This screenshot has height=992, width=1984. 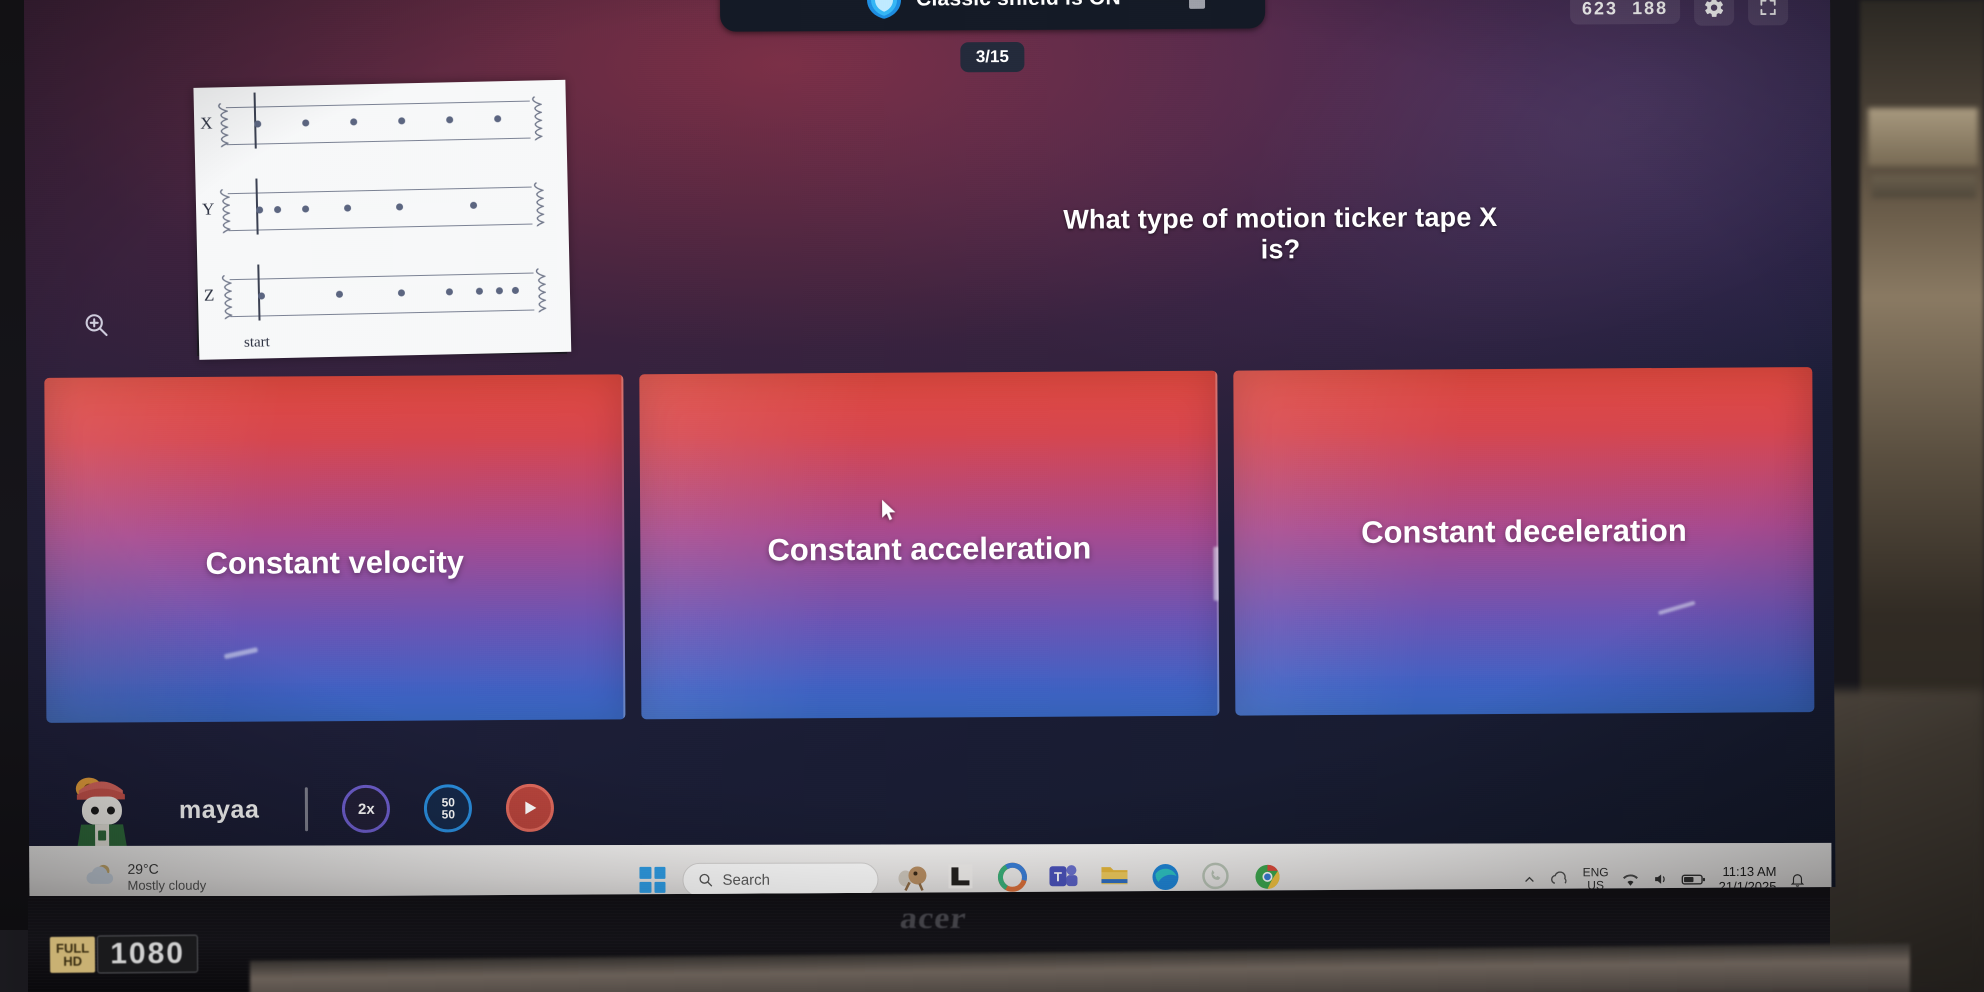 What do you see at coordinates (1197, 4) in the screenshot?
I see `question-media-icon` at bounding box center [1197, 4].